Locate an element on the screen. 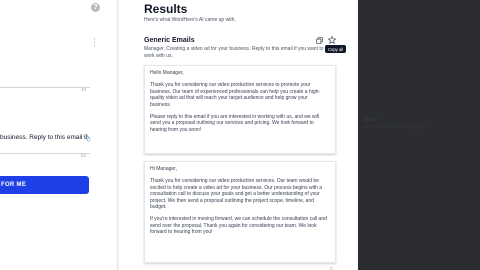 This screenshot has width=480, height=270. prompt-field is located at coordinates (45, 73).